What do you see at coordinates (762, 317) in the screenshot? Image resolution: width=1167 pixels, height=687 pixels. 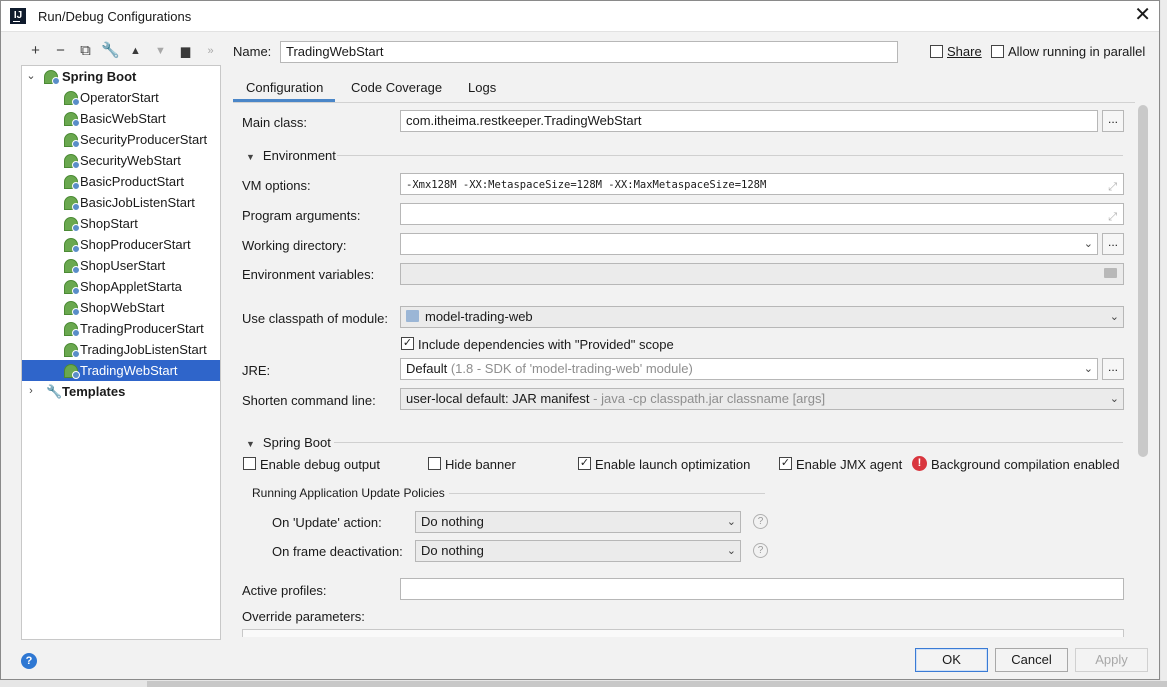 I see `classpath-combo: model-trading-web ⌄` at bounding box center [762, 317].